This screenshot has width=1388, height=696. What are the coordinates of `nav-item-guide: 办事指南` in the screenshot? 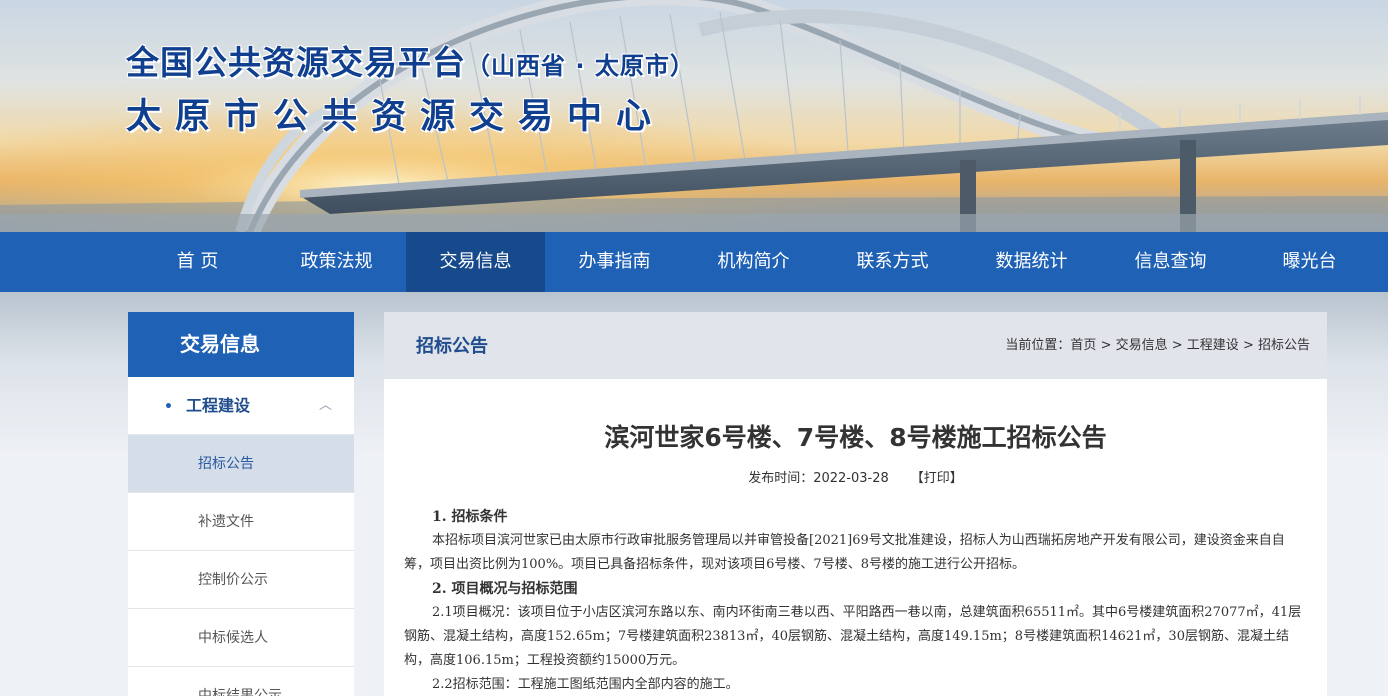 It's located at (614, 262).